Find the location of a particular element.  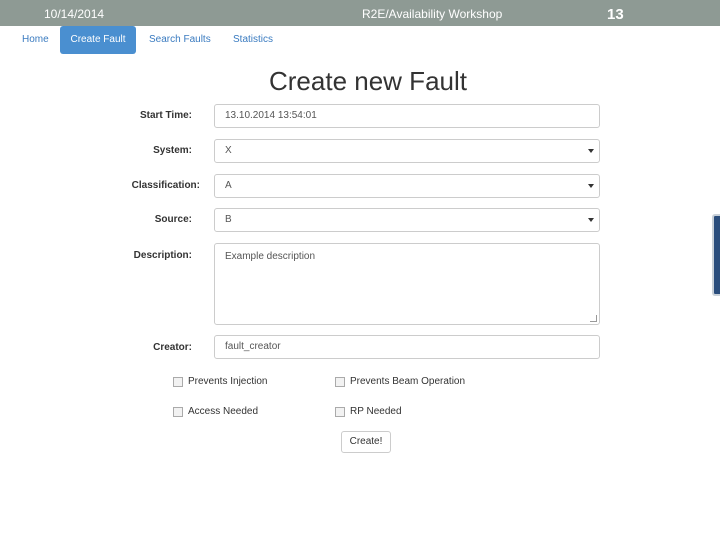

start-time-input: 13.10.2014 13:54:01 is located at coordinates (407, 116).